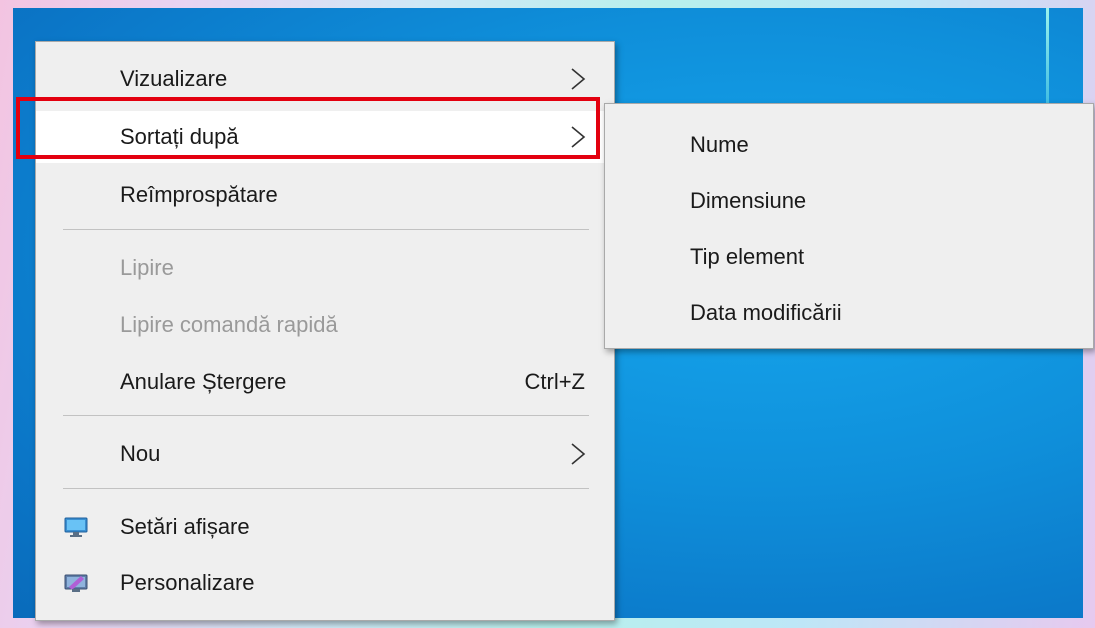 Image resolution: width=1095 pixels, height=628 pixels. Describe the element at coordinates (849, 313) in the screenshot. I see `submenu-item-date-modified: Data modificării` at that location.